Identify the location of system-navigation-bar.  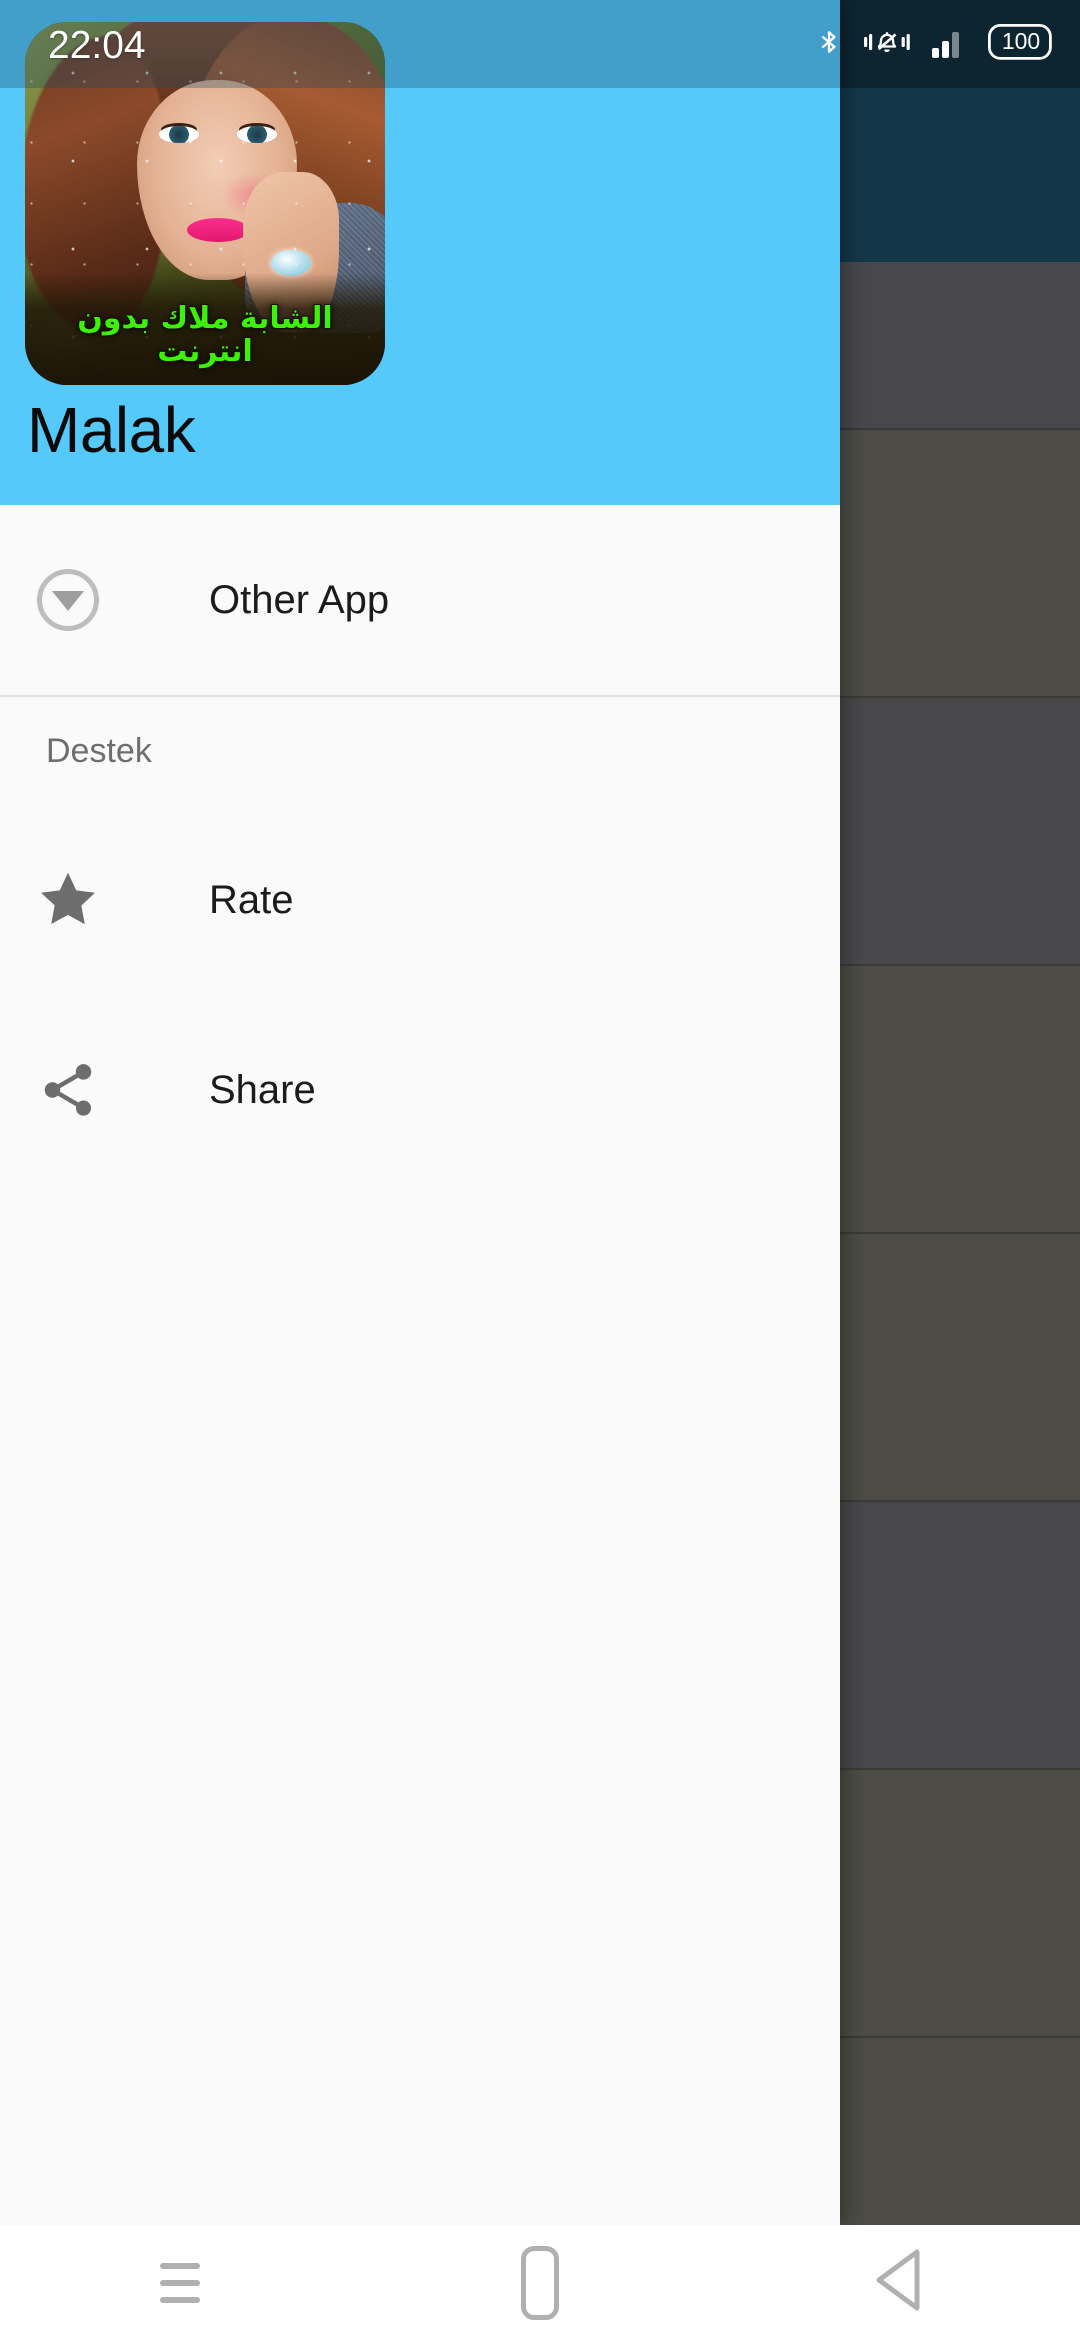
(540, 2282).